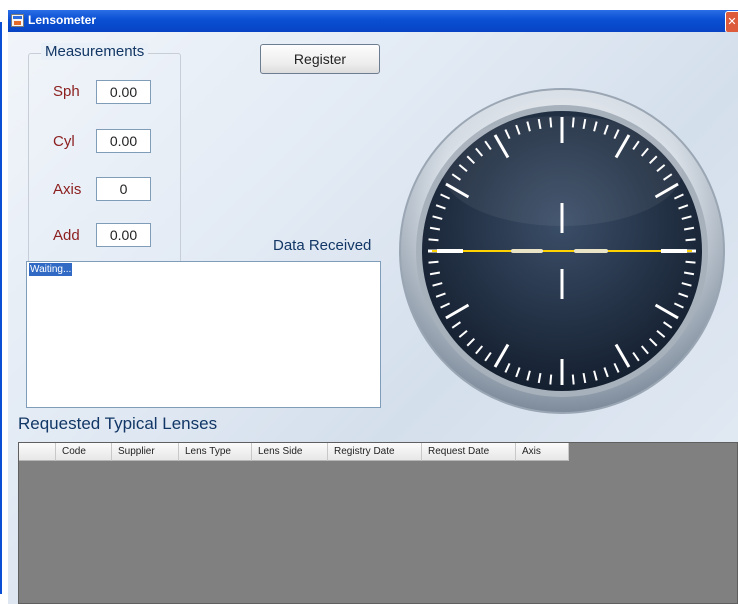  What do you see at coordinates (67, 189) in the screenshot?
I see `axis-label: Axis` at bounding box center [67, 189].